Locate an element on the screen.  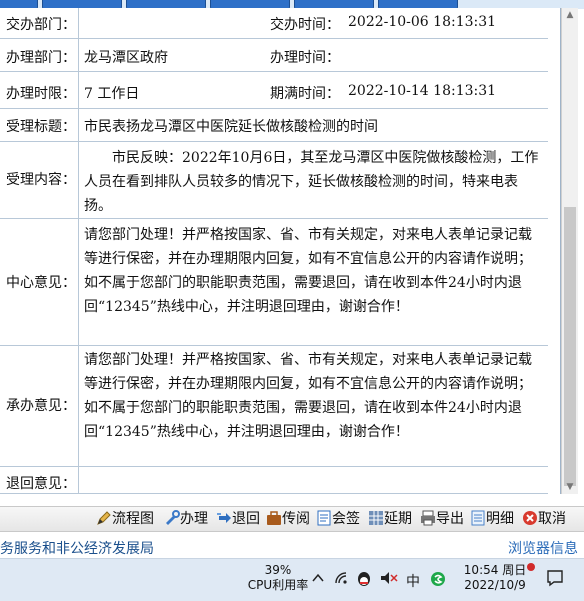
title-row: 受理标题： 市民表扬龙马潭区中医院延长做核酸检测的时间 is located at coordinates (274, 125).